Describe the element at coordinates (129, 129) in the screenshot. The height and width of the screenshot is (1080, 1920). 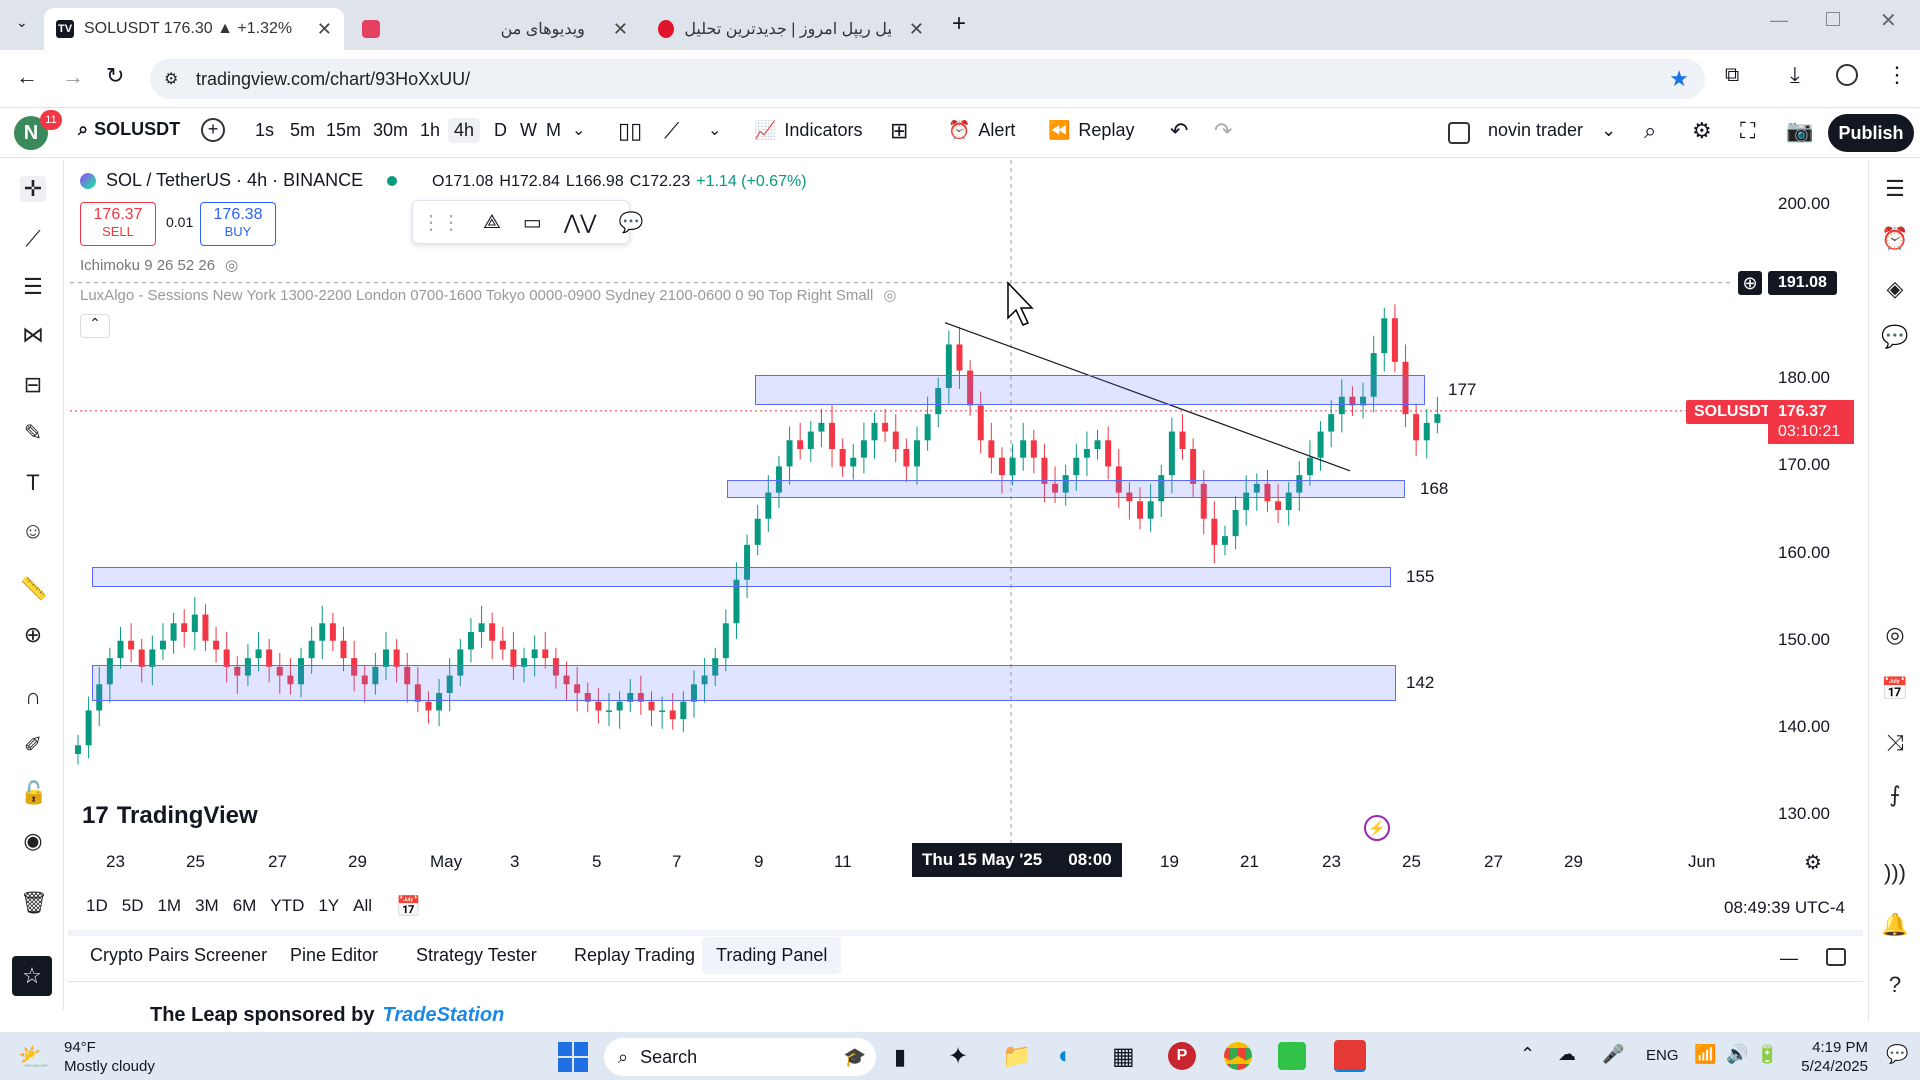
I see `symbol-search-button: ⌕ SOLUSDT` at that location.